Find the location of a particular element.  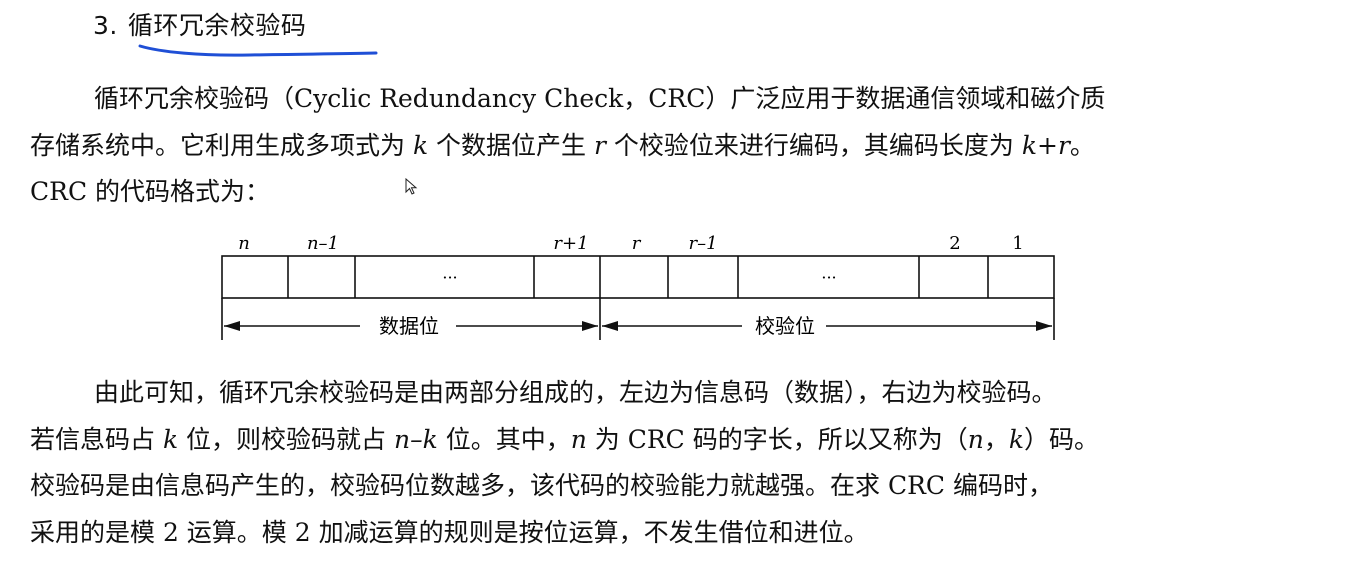

data-right-arrowhead is located at coordinates (590, 326).